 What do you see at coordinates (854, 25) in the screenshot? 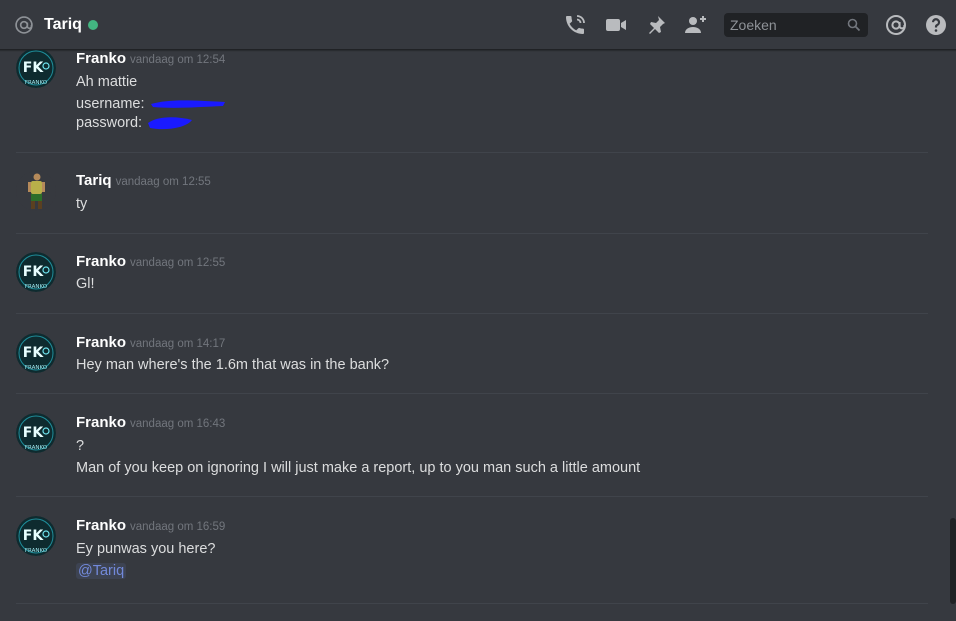
I see `search-icon` at bounding box center [854, 25].